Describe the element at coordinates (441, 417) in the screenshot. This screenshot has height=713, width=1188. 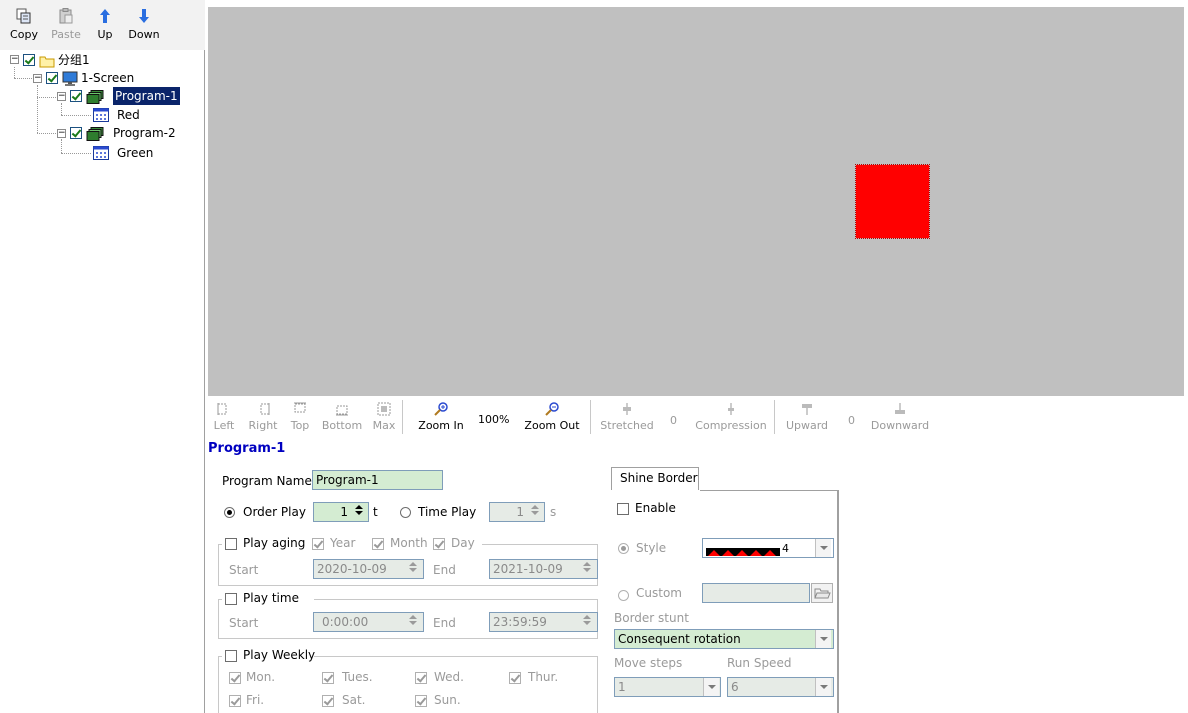
I see `zoom-in-button: Zoom In` at that location.